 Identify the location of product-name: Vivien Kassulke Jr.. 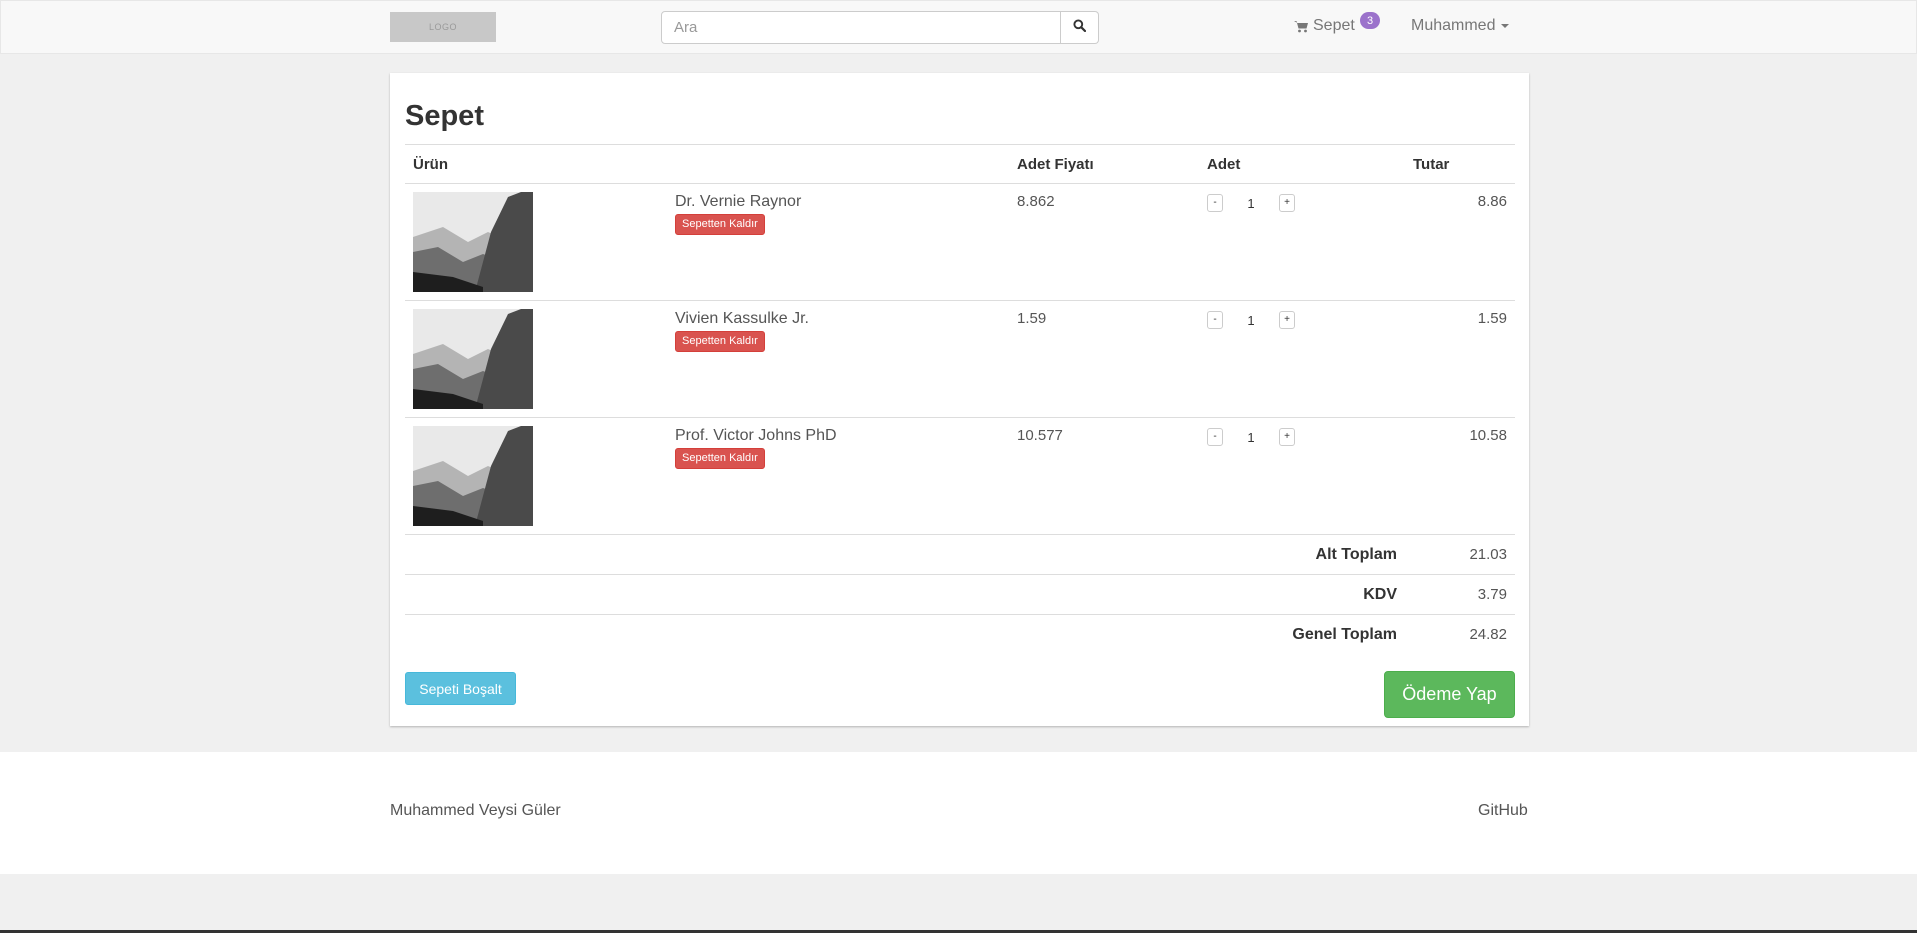
(838, 318).